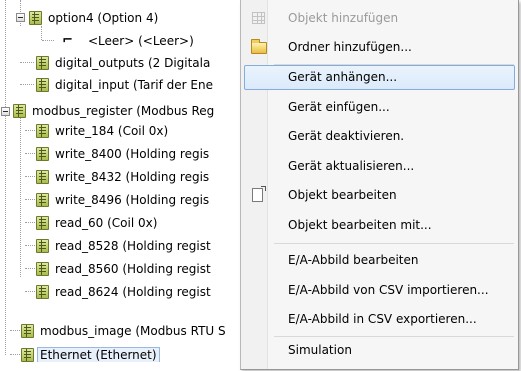 This screenshot has width=521, height=371. I want to click on menu-item-objekt-hinzufuegen: Objekt hinzufügen, so click(379, 18).